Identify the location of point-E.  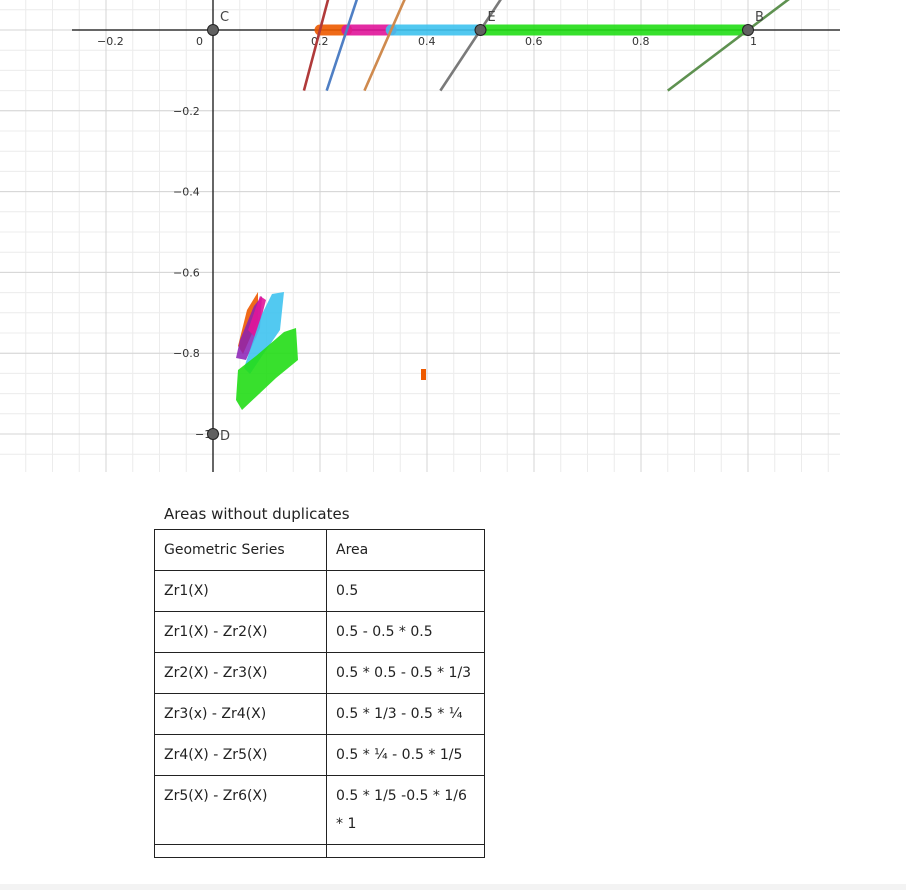
(480, 30).